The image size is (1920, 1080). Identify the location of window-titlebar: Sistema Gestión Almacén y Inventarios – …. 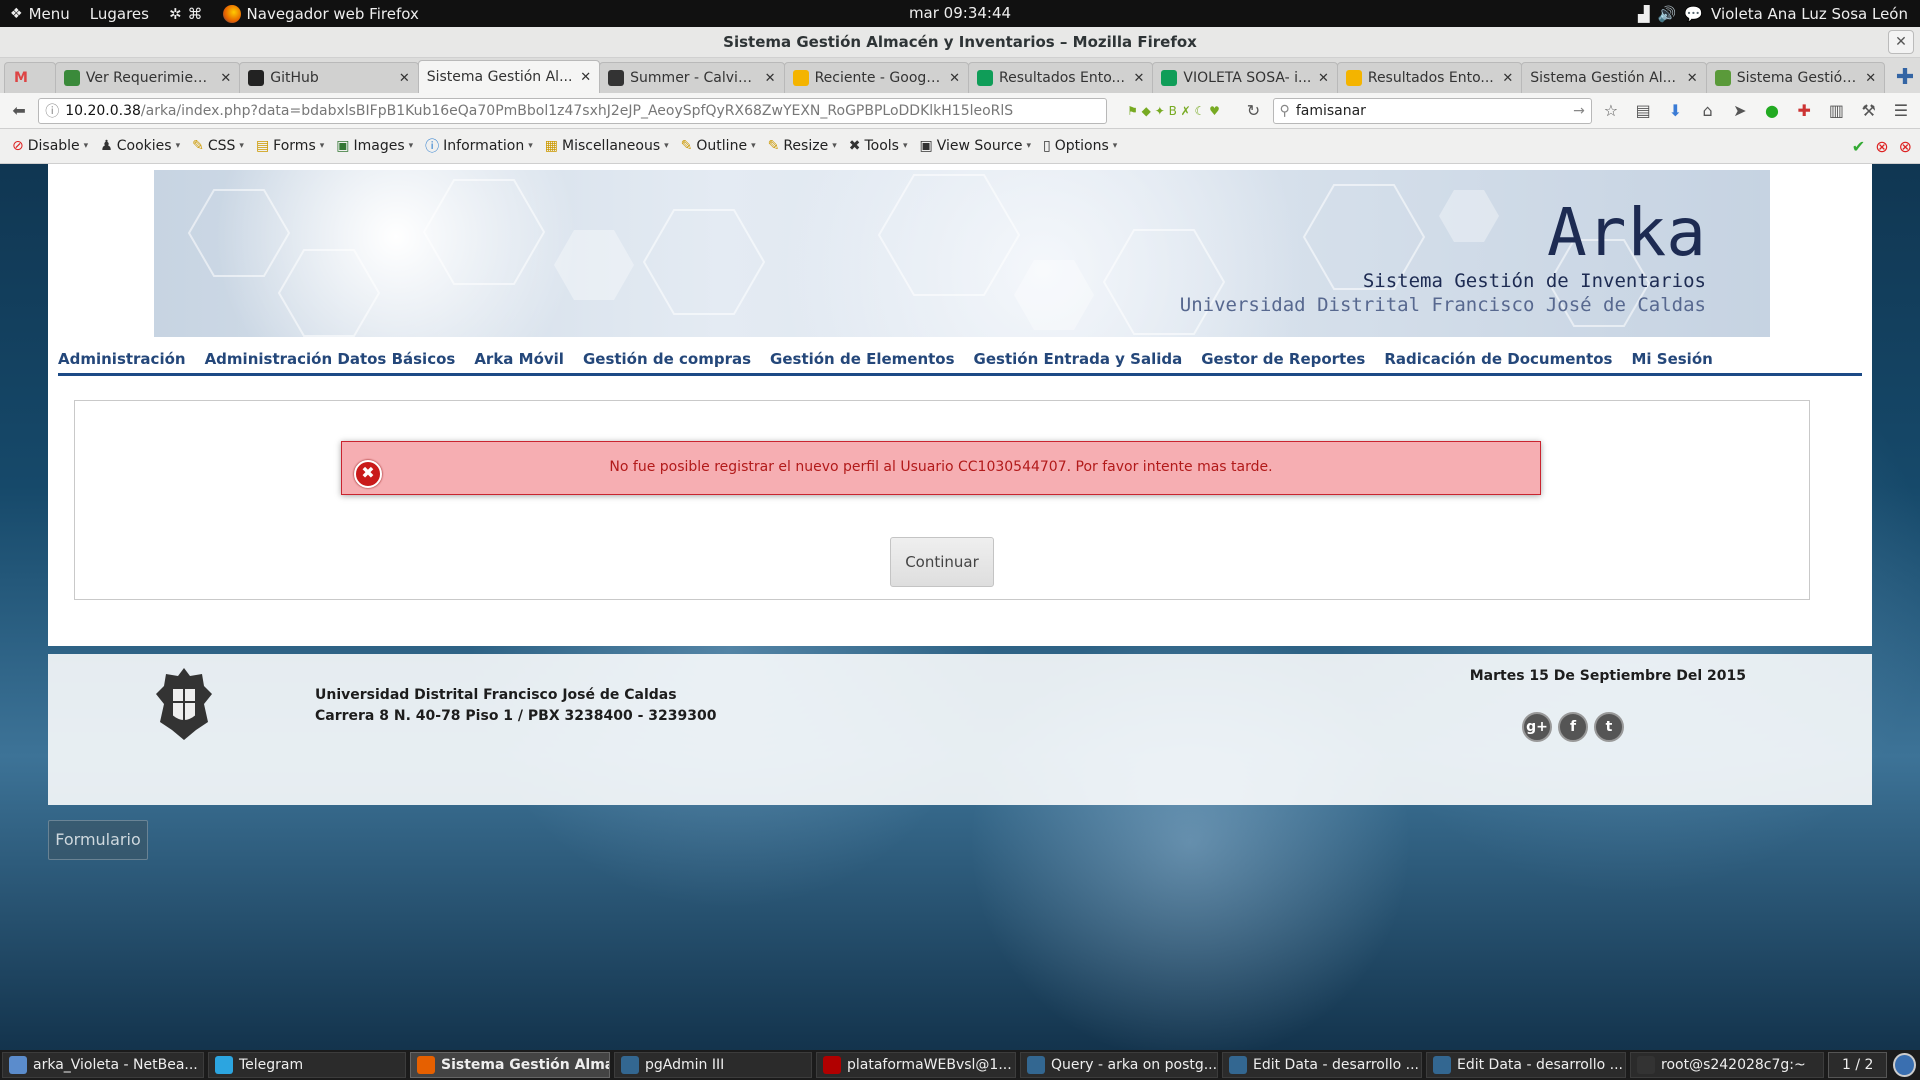
(960, 42).